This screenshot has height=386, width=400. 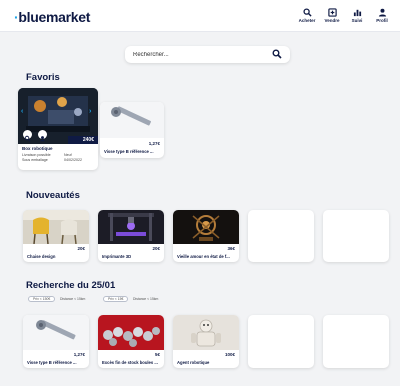 I want to click on nav-profile: Profil, so click(x=382, y=15).